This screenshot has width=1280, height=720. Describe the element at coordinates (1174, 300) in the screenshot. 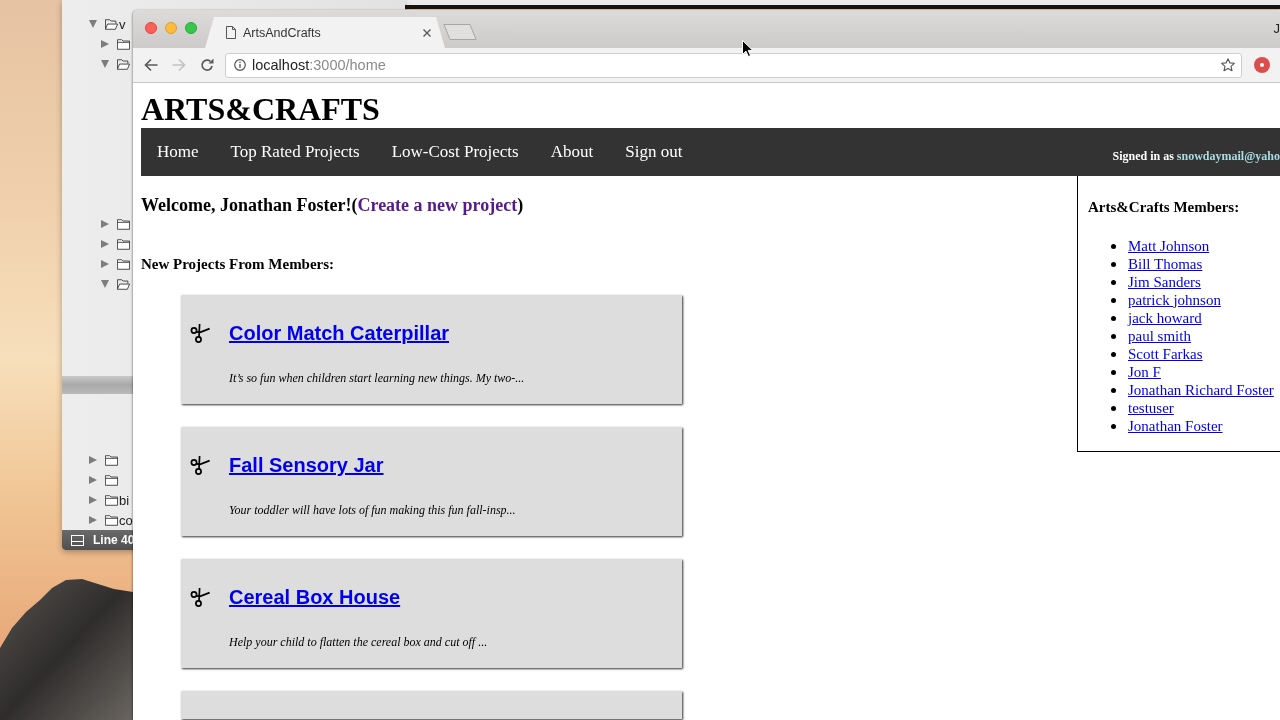

I see `member-link: patrick johnson` at that location.